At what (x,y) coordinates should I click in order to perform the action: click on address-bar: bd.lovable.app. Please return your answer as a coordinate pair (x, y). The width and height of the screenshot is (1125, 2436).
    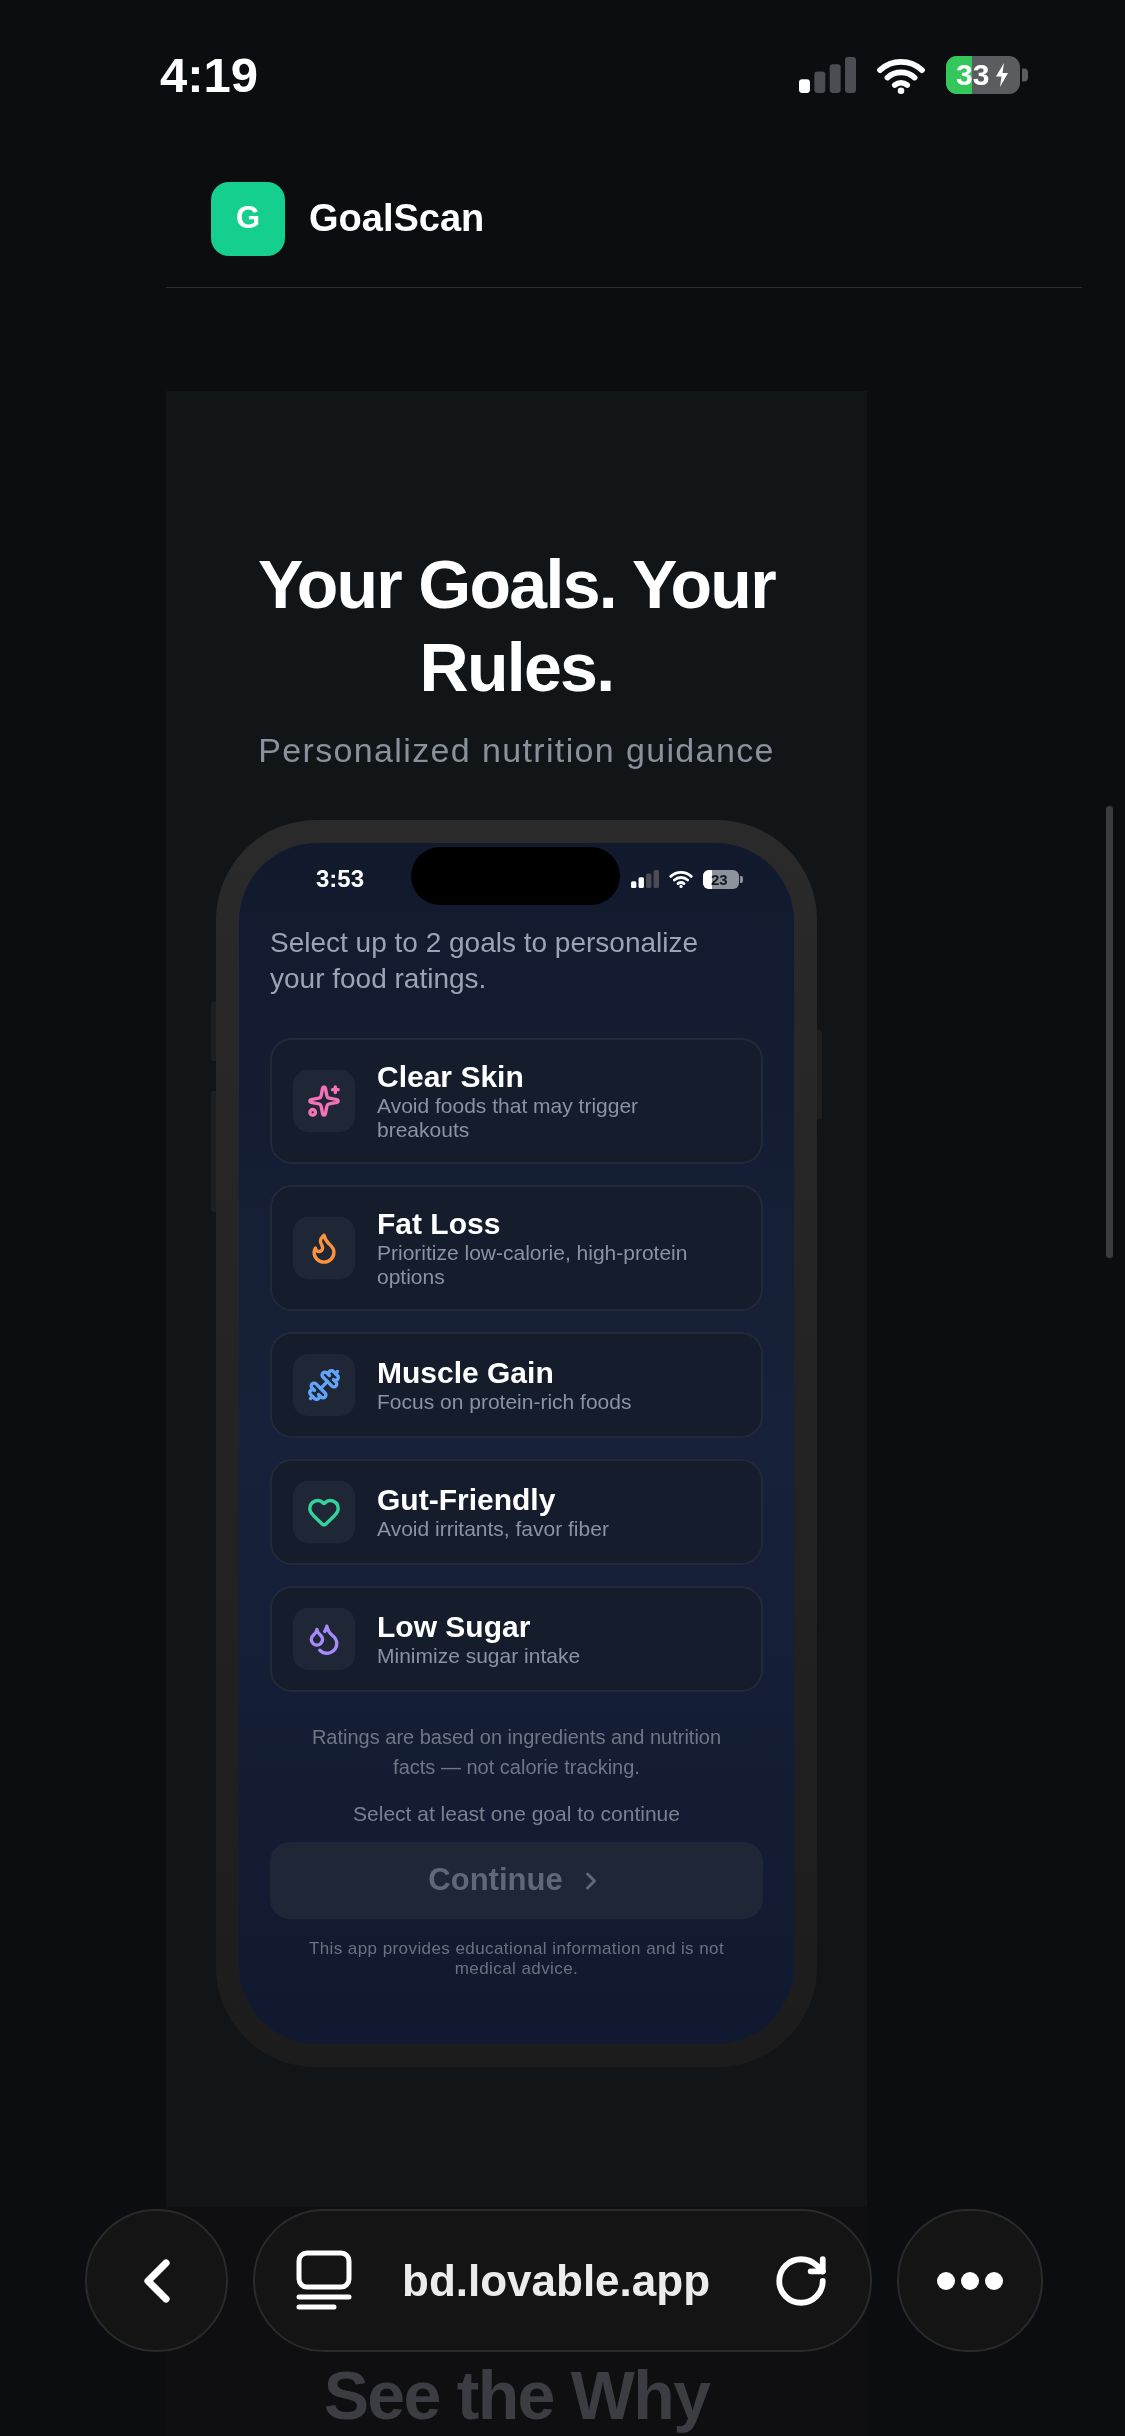
    Looking at the image, I should click on (562, 2280).